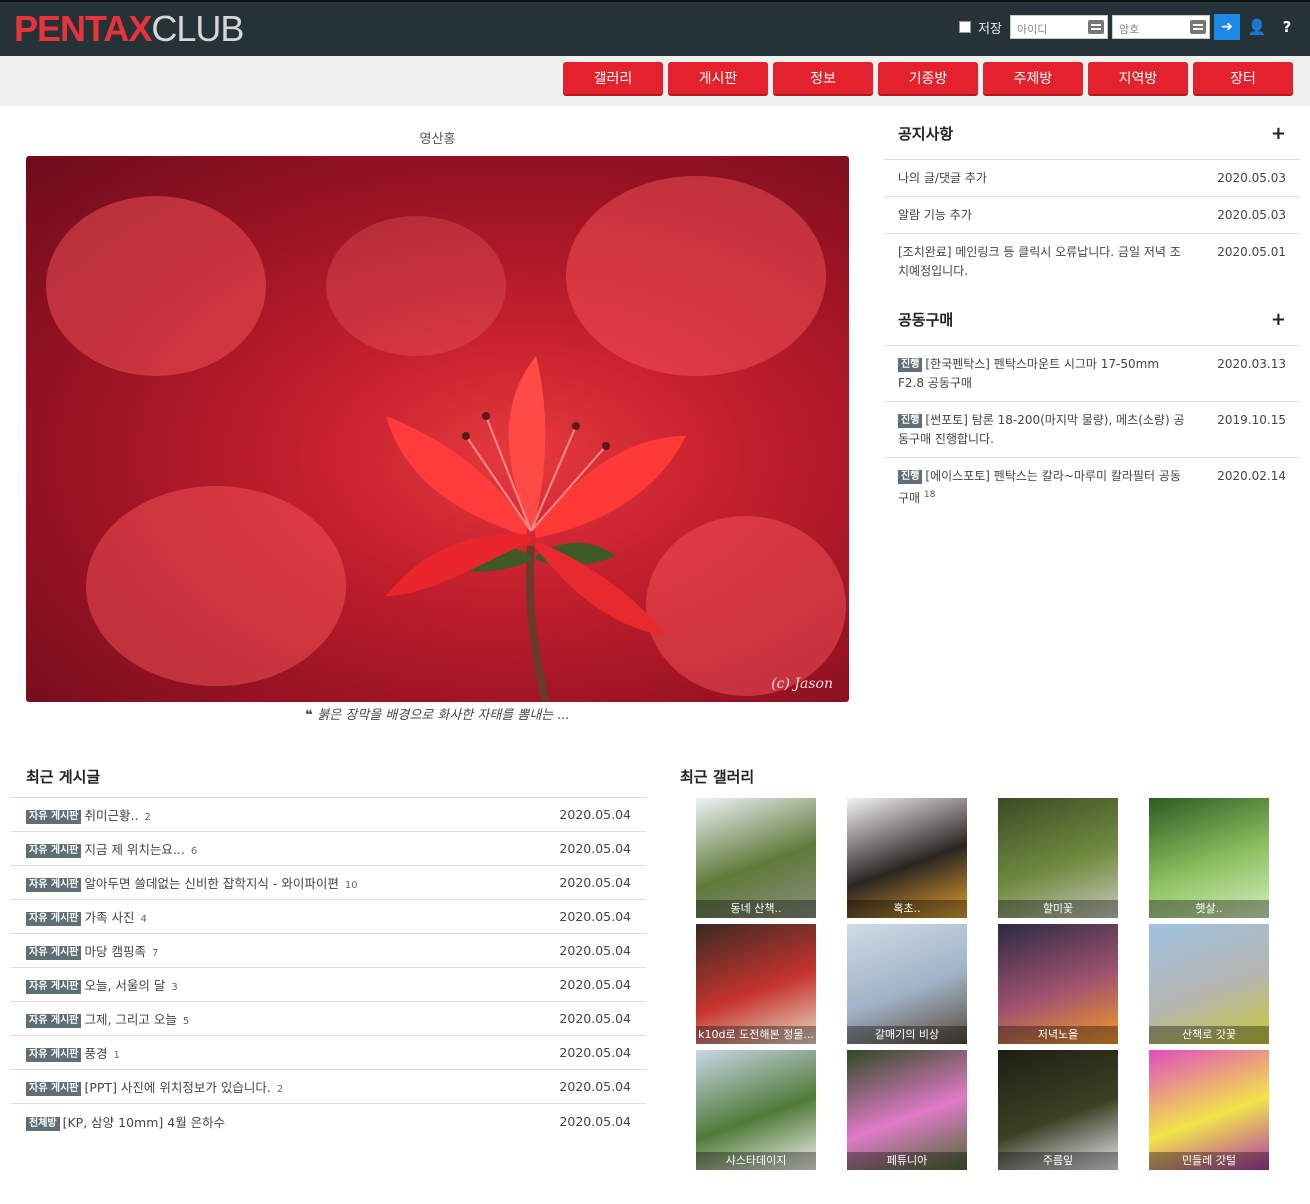 The image size is (1310, 1204). What do you see at coordinates (129, 29) in the screenshot?
I see `site-logo: PENTAXCLUB` at bounding box center [129, 29].